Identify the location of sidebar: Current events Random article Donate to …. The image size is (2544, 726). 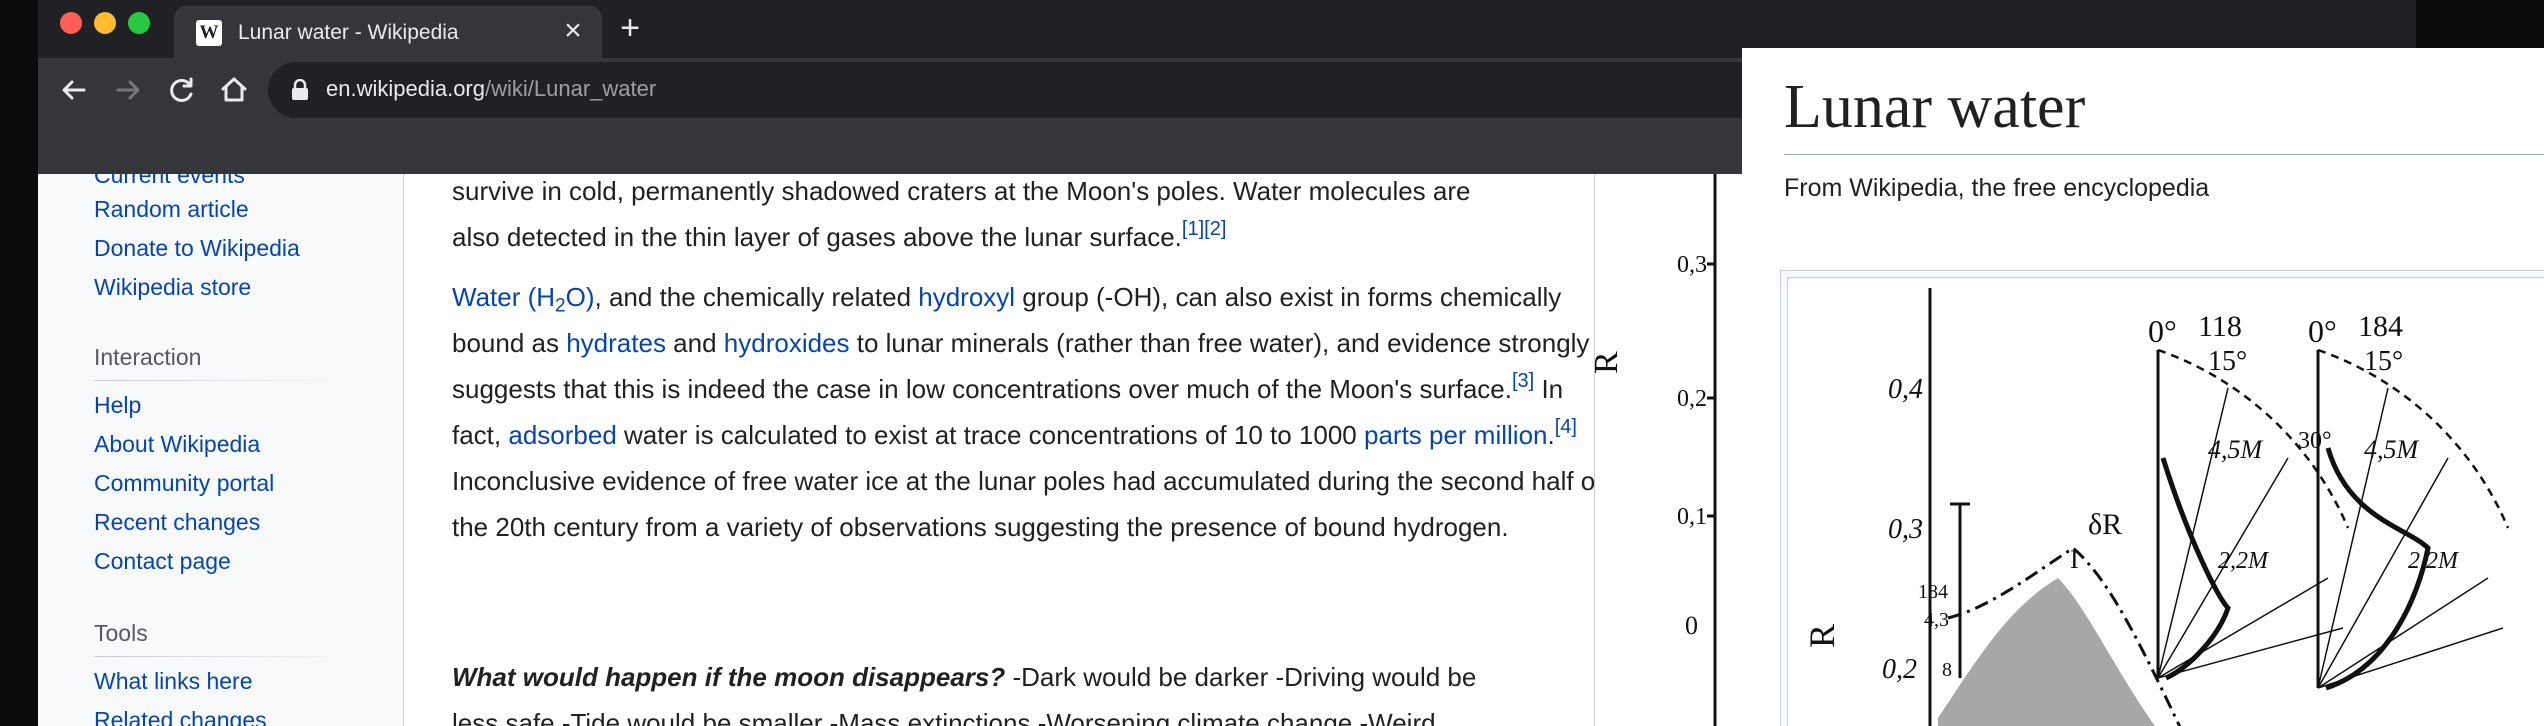
(221, 450).